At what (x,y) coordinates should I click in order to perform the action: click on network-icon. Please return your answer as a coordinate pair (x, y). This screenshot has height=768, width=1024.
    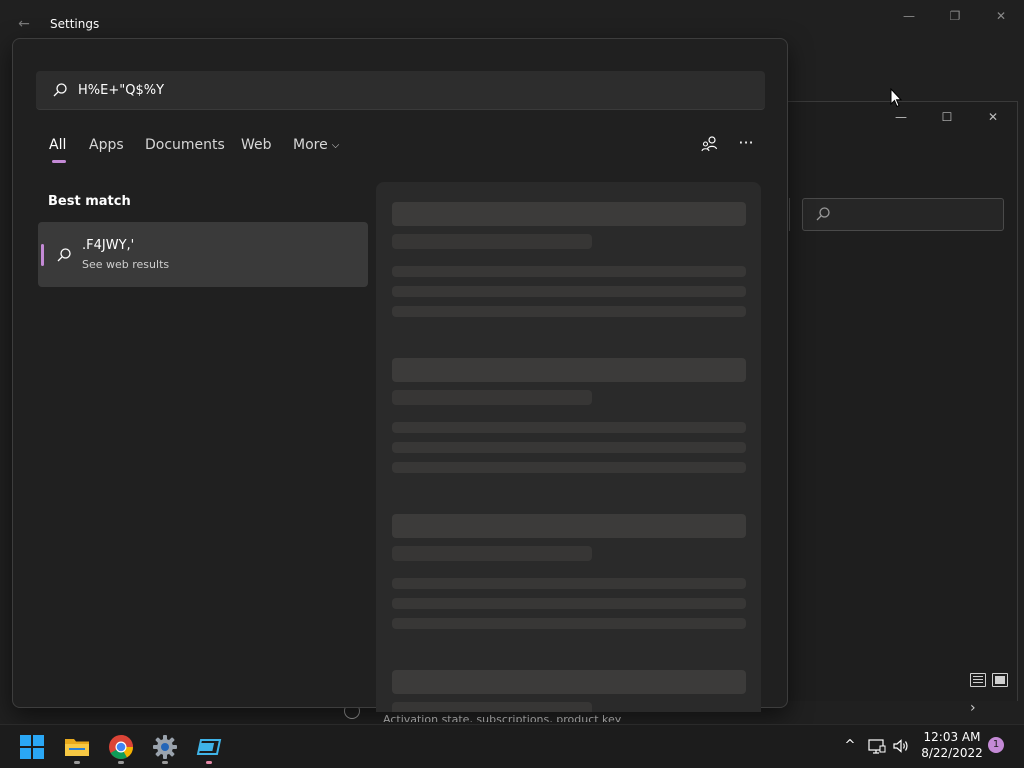
    Looking at the image, I should click on (877, 746).